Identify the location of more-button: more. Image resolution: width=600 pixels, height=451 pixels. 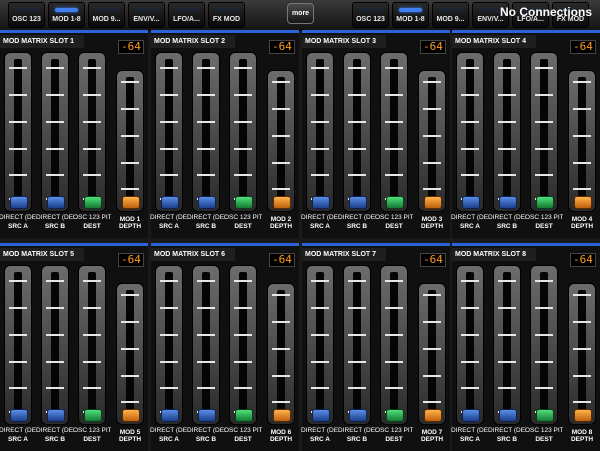
(300, 13).